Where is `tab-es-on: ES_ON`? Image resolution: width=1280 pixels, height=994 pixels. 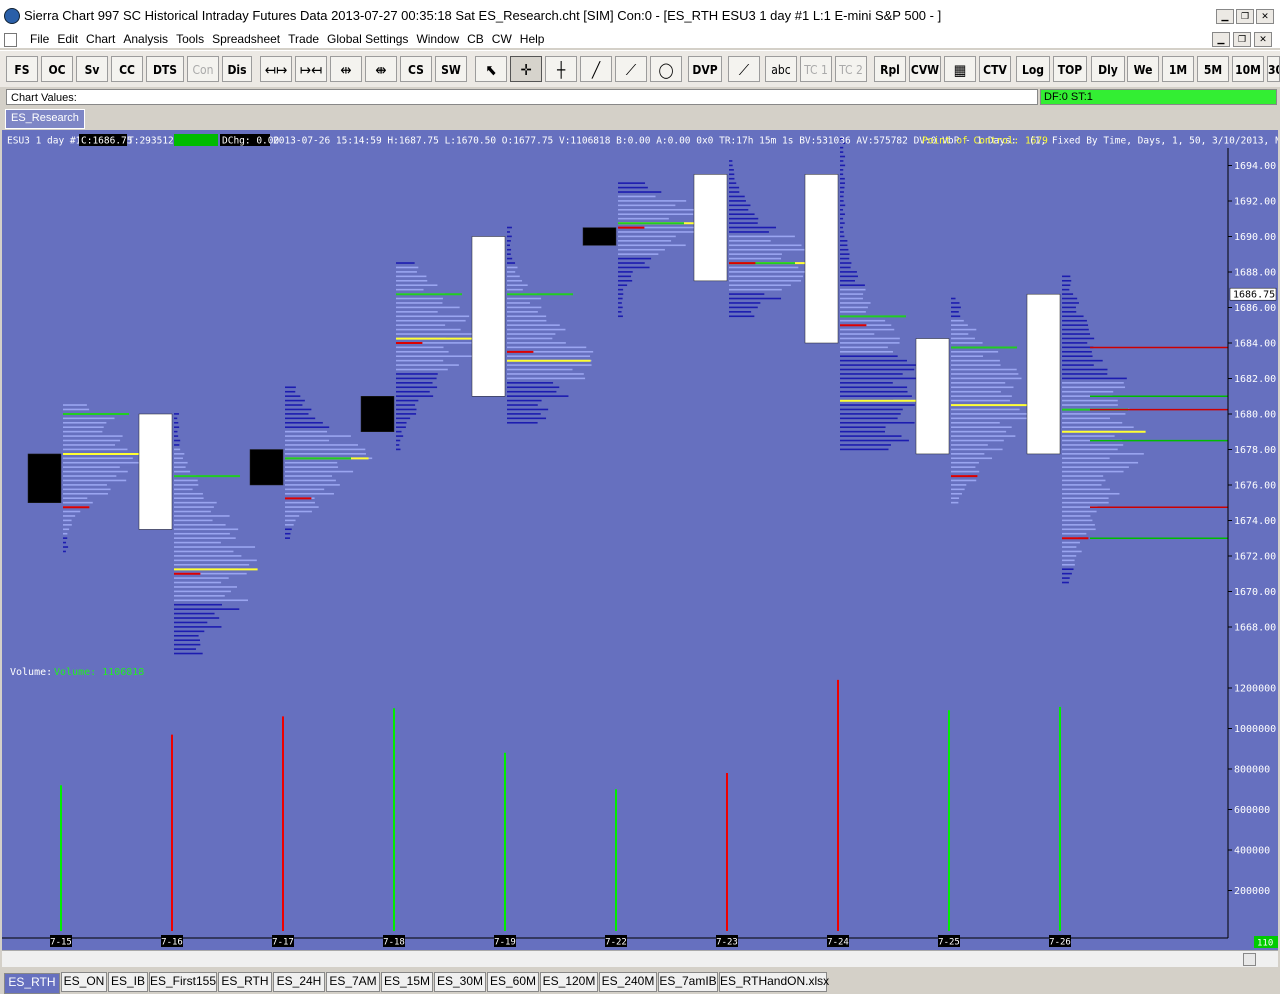 tab-es-on: ES_ON is located at coordinates (84, 982).